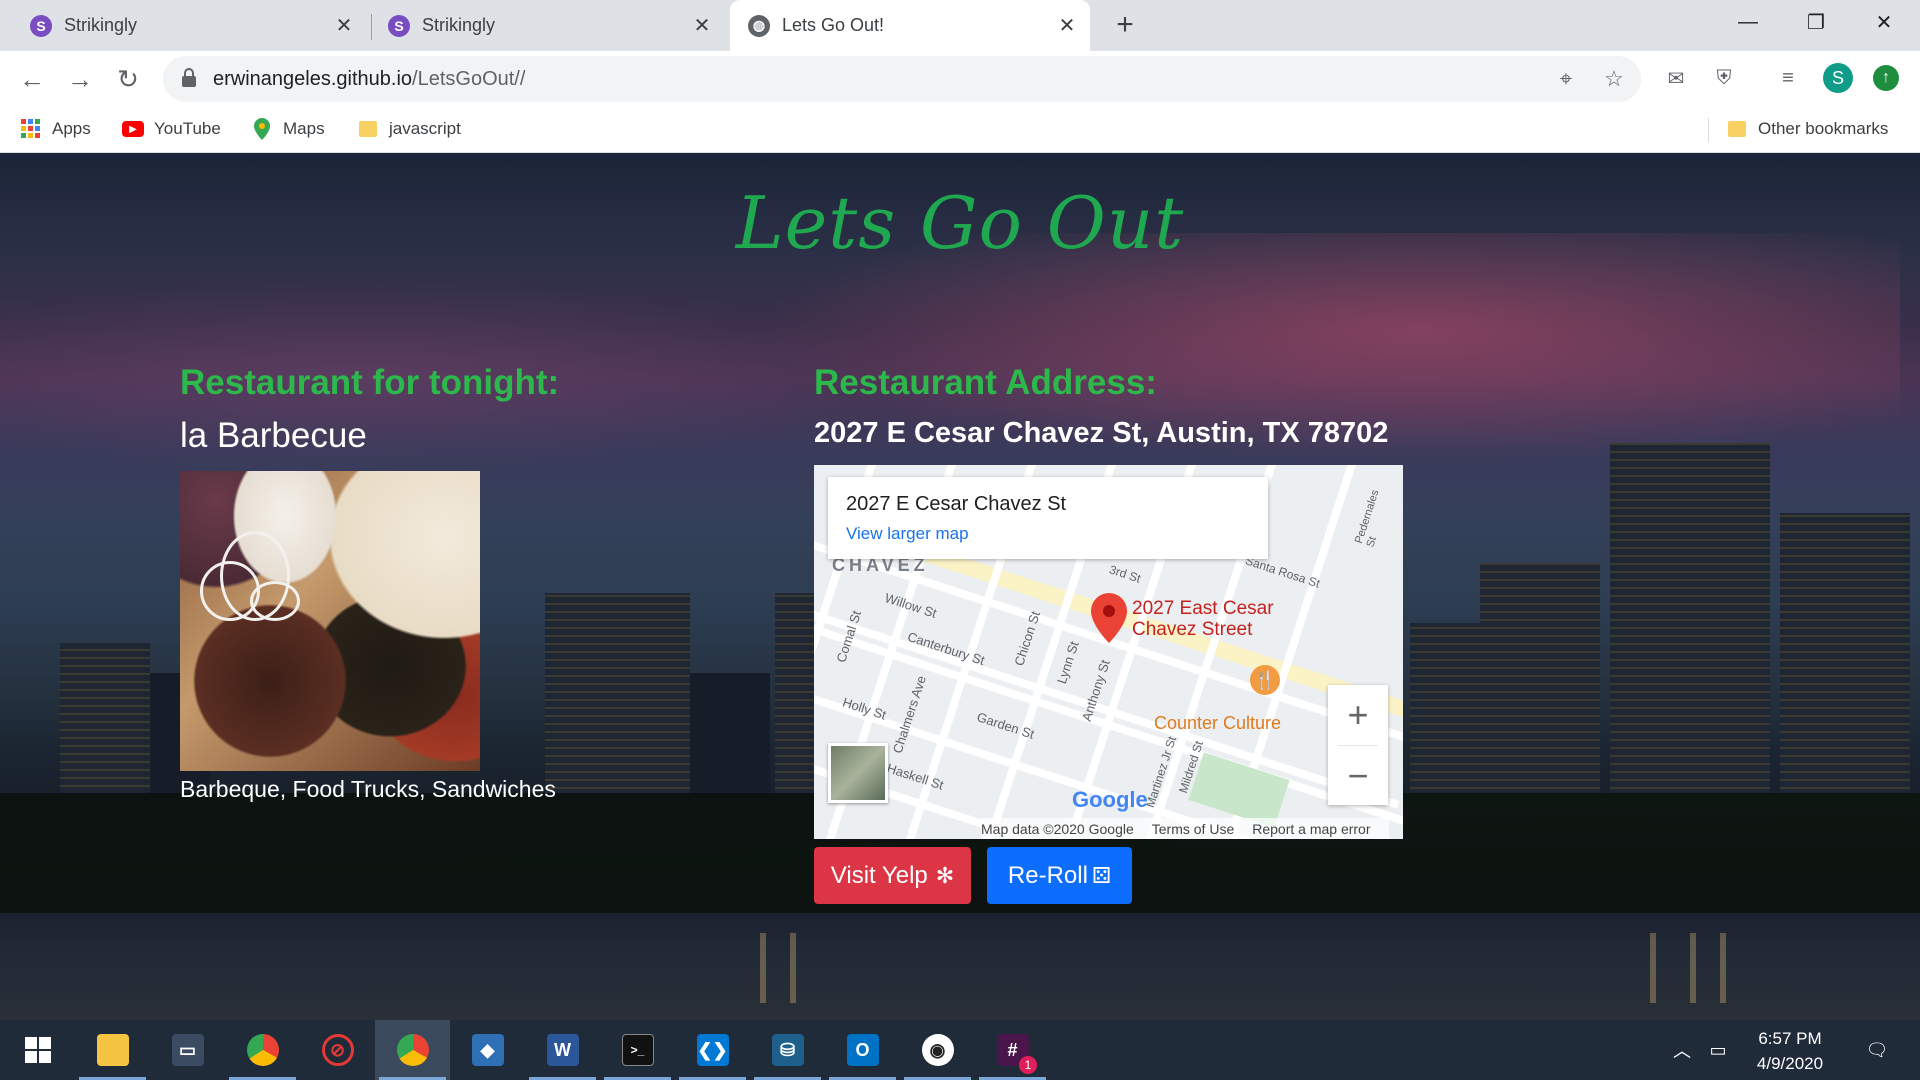 This screenshot has height=1080, width=1920. What do you see at coordinates (1566, 79) in the screenshot?
I see `location-target-icon: ⌖` at bounding box center [1566, 79].